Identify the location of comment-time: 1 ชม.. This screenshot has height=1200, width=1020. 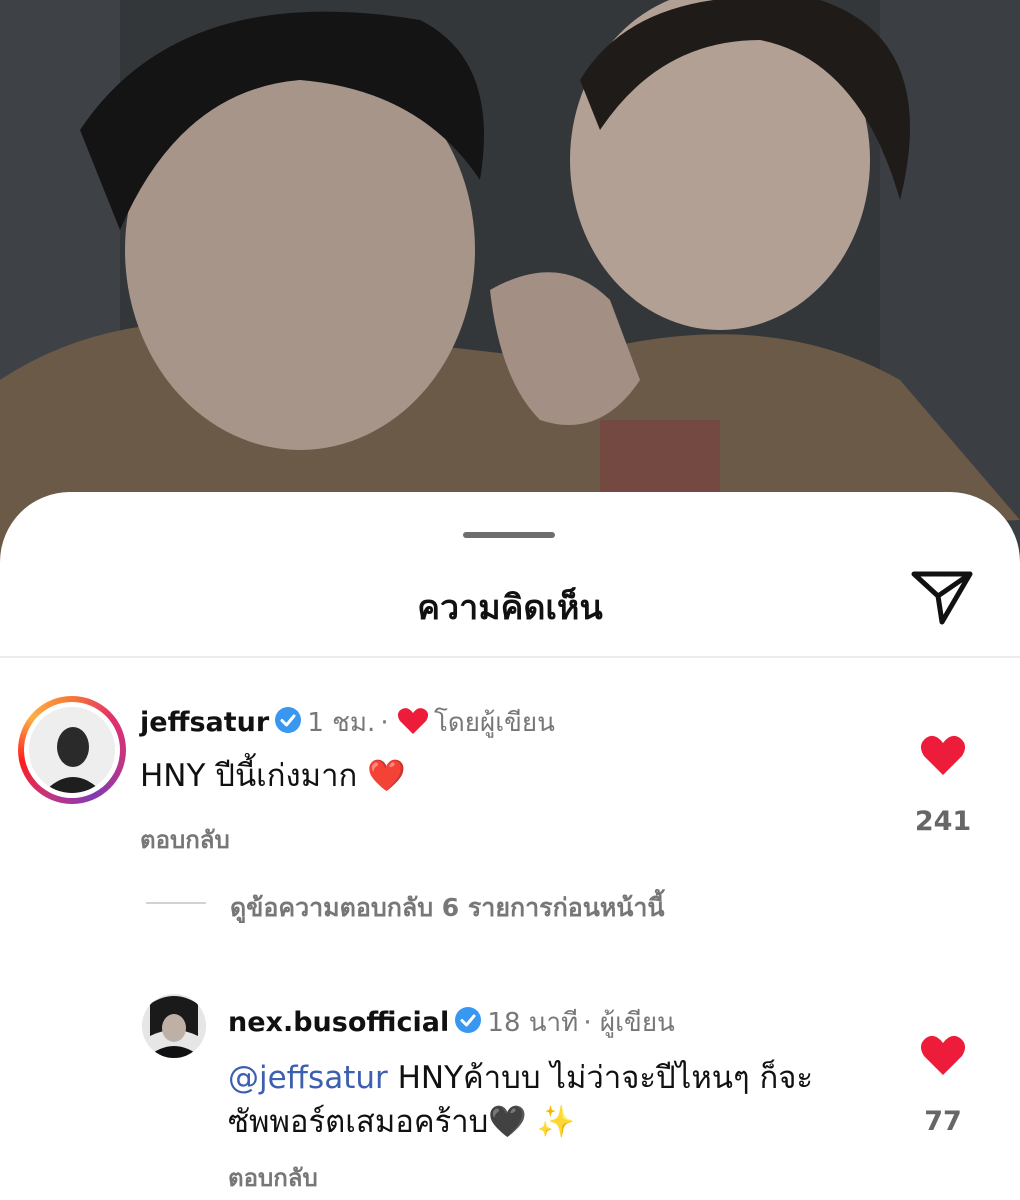
(341, 723).